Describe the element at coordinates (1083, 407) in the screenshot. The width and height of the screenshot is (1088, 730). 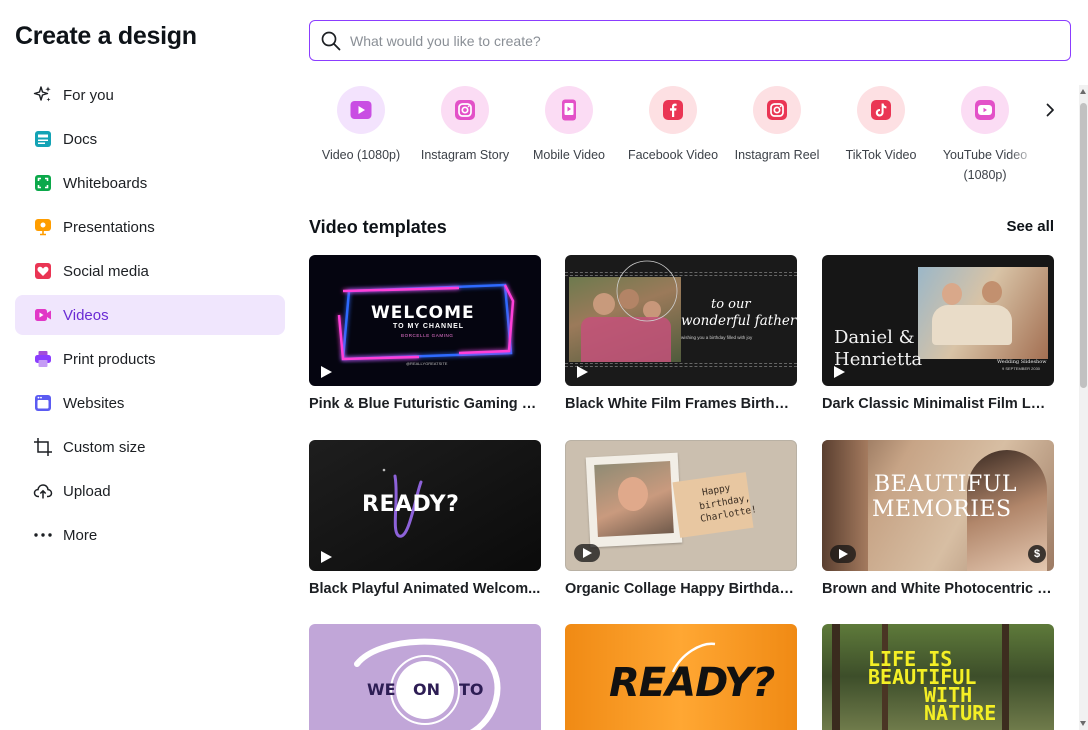
I see `vertical-scrollbar` at that location.